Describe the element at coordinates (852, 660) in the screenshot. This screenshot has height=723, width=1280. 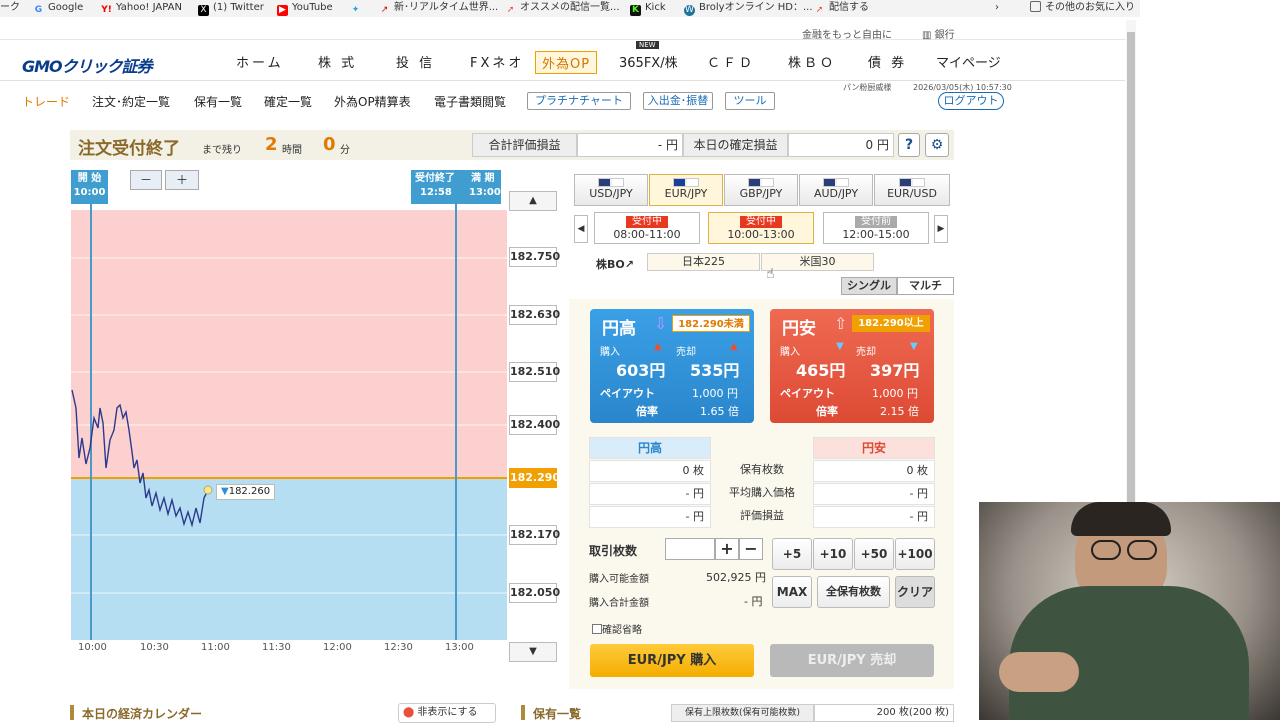
I see `sell-button: EUR/JPY 売却` at that location.